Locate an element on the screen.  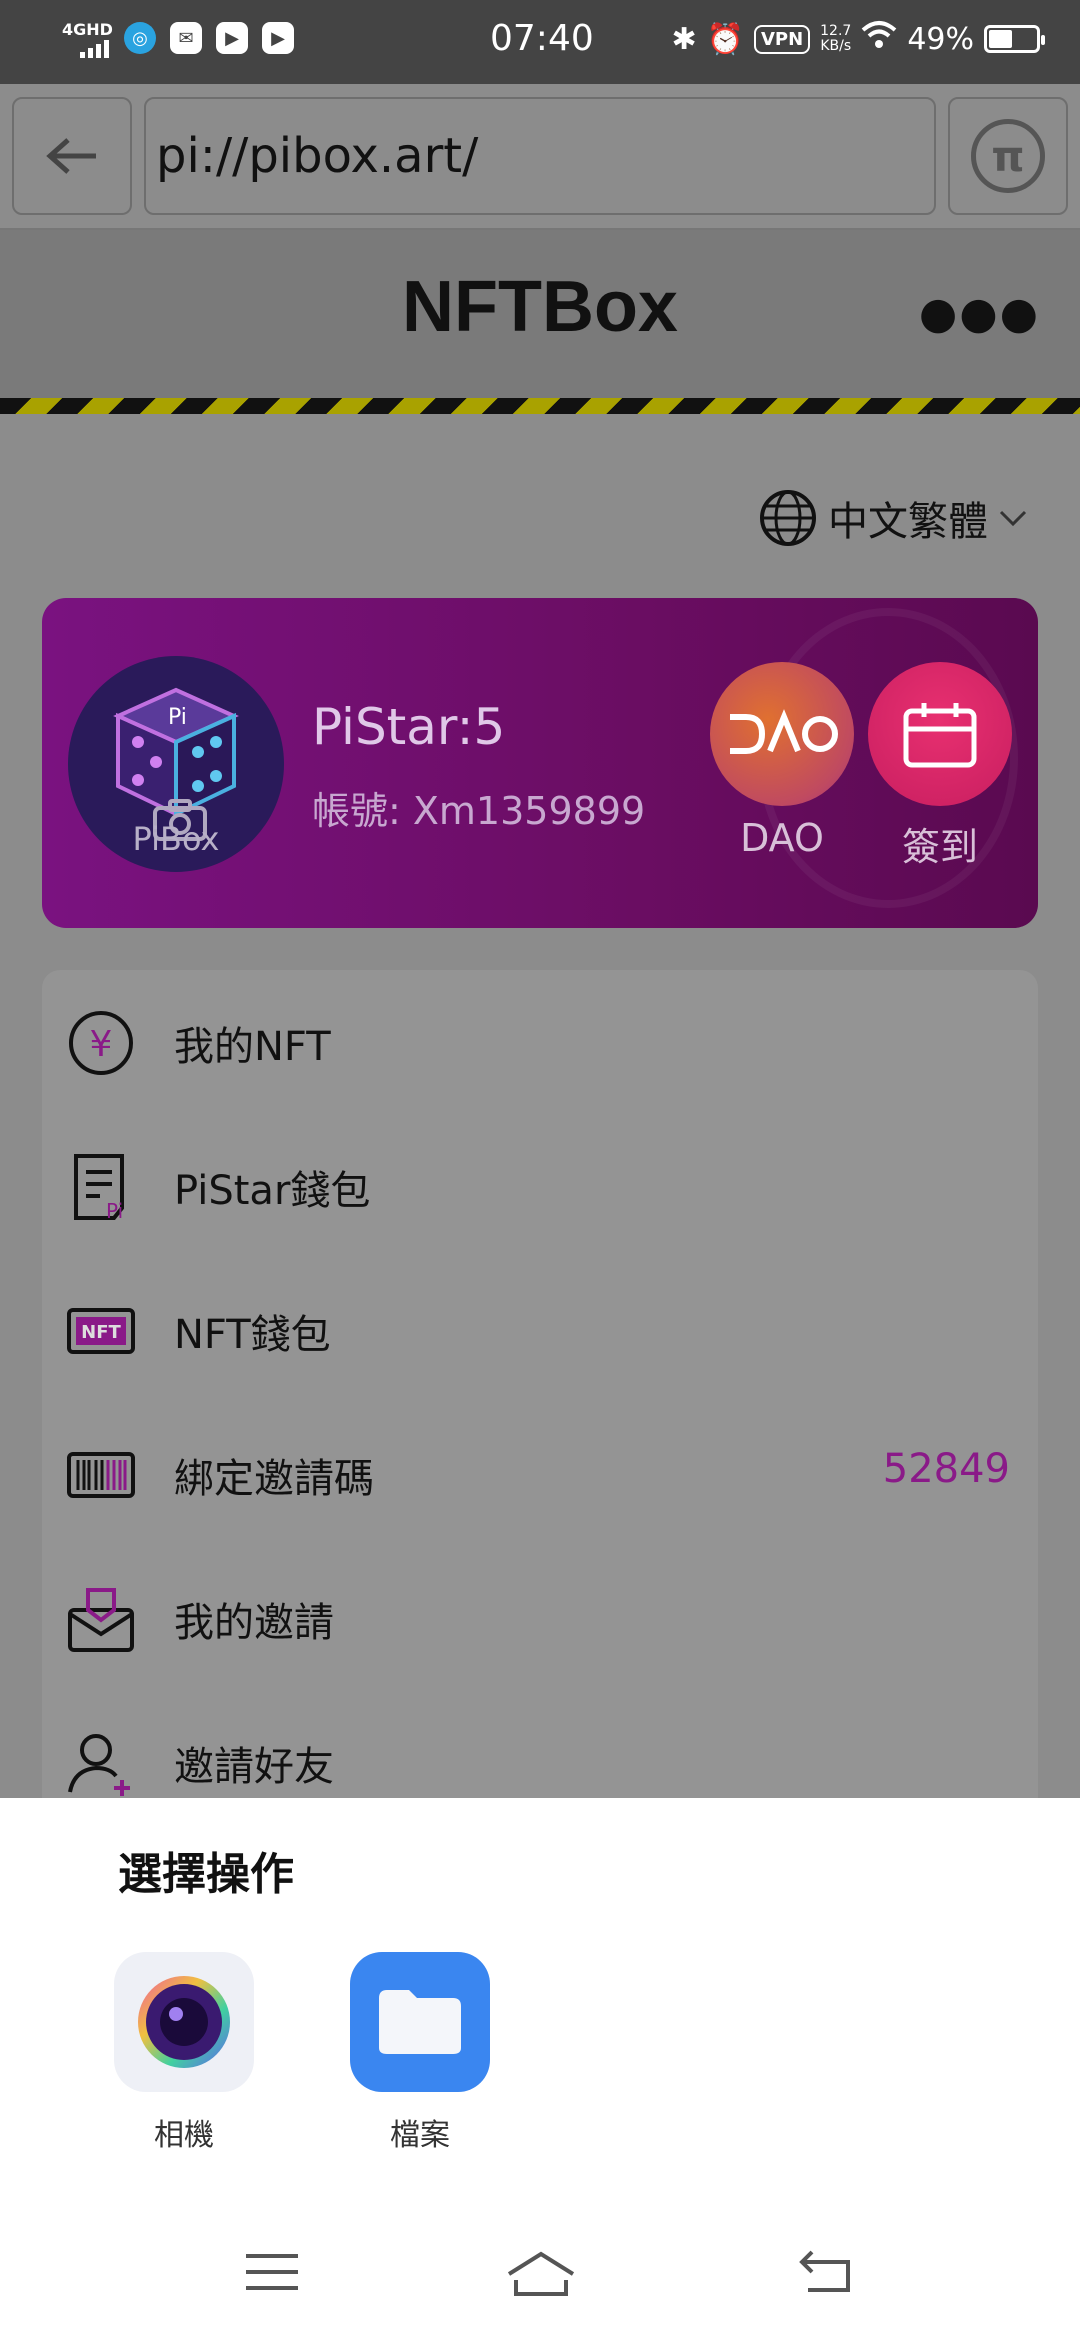
language-selector: 中文繁體 is located at coordinates (893, 518).